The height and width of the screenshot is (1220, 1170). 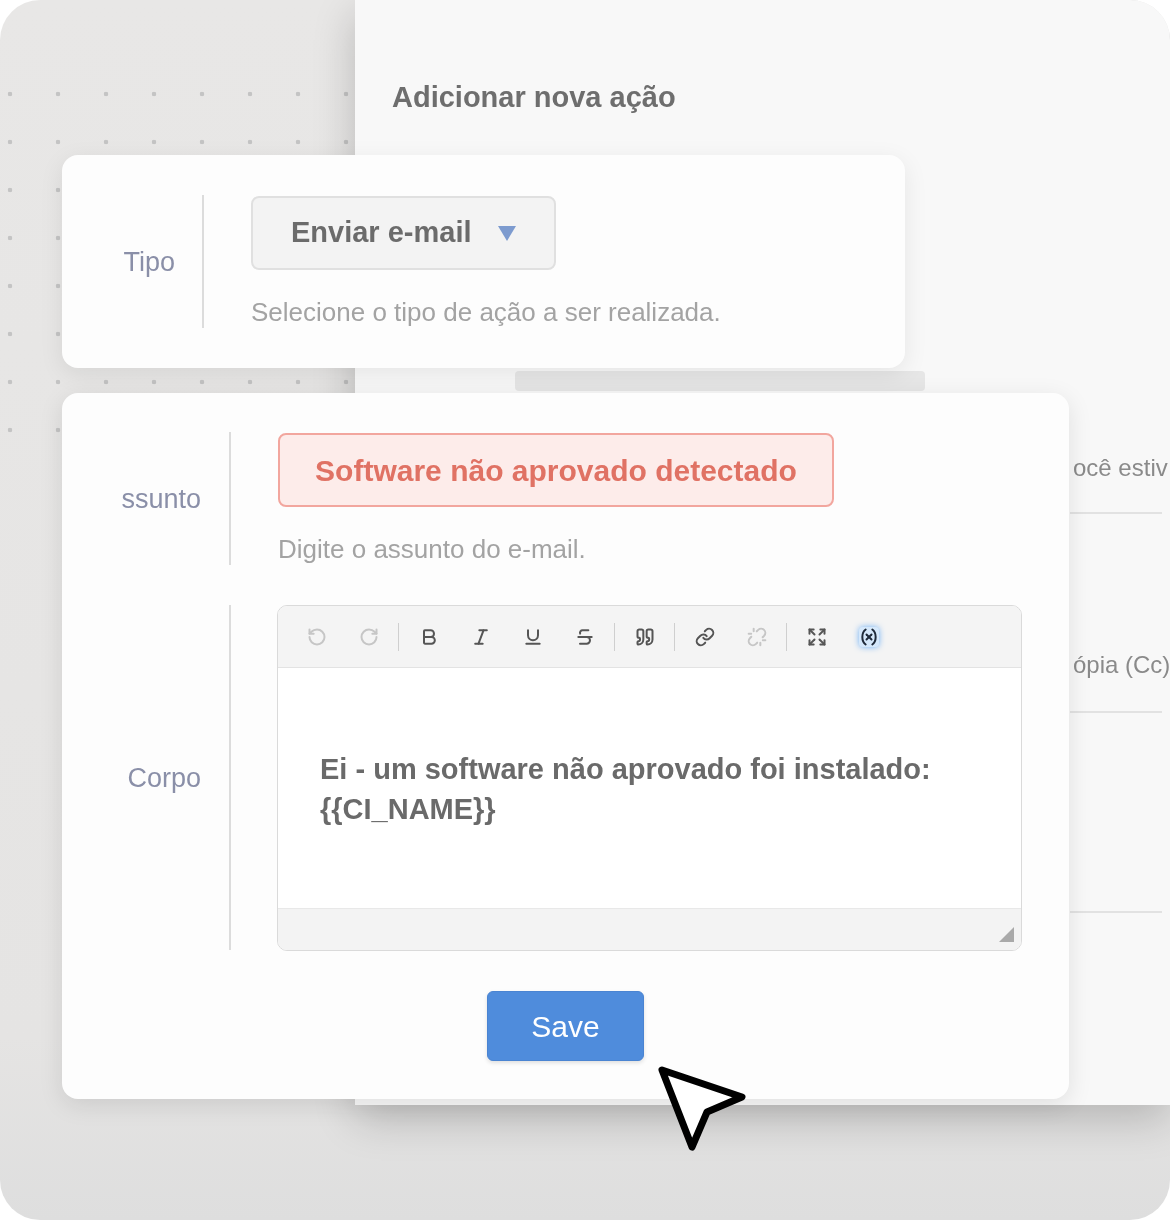 I want to click on partial-text: ocê estiv, so click(x=1120, y=468).